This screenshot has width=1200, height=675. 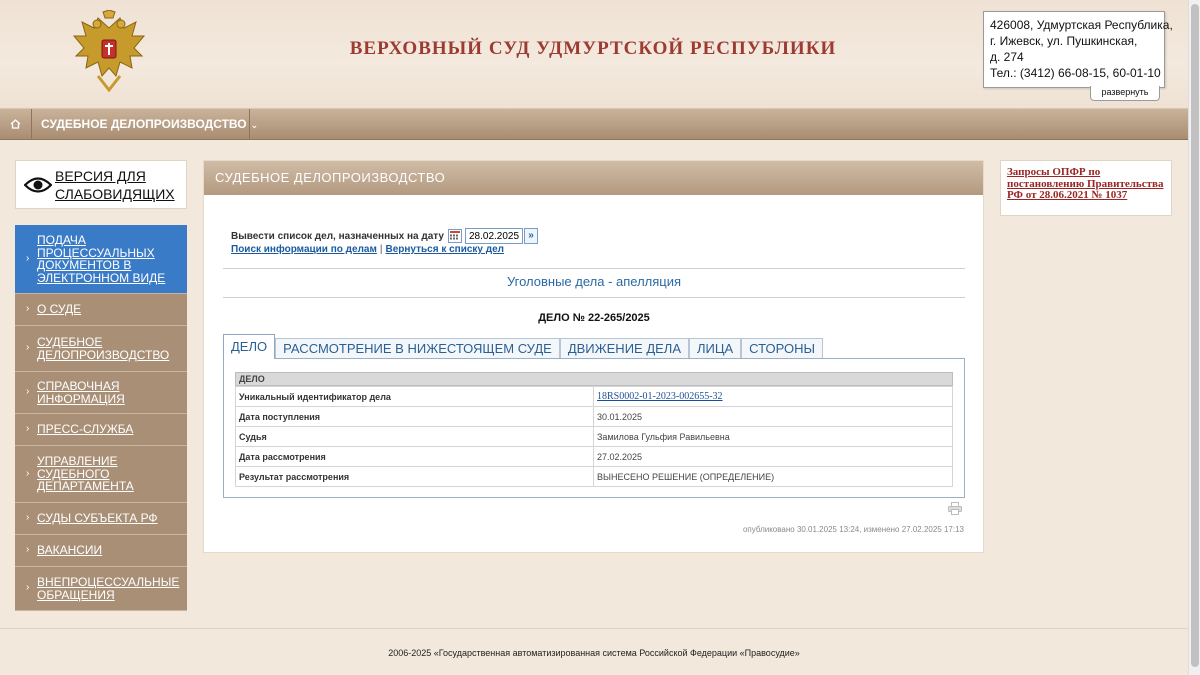 I want to click on row-value: 18RS0002-01-2023-002655-32, so click(x=773, y=396).